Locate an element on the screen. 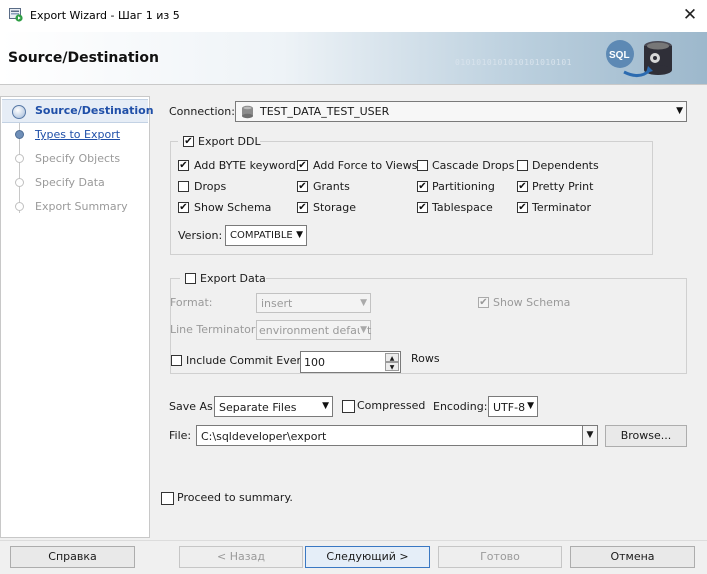  proceed-to-summary-checkbox is located at coordinates (167, 498).